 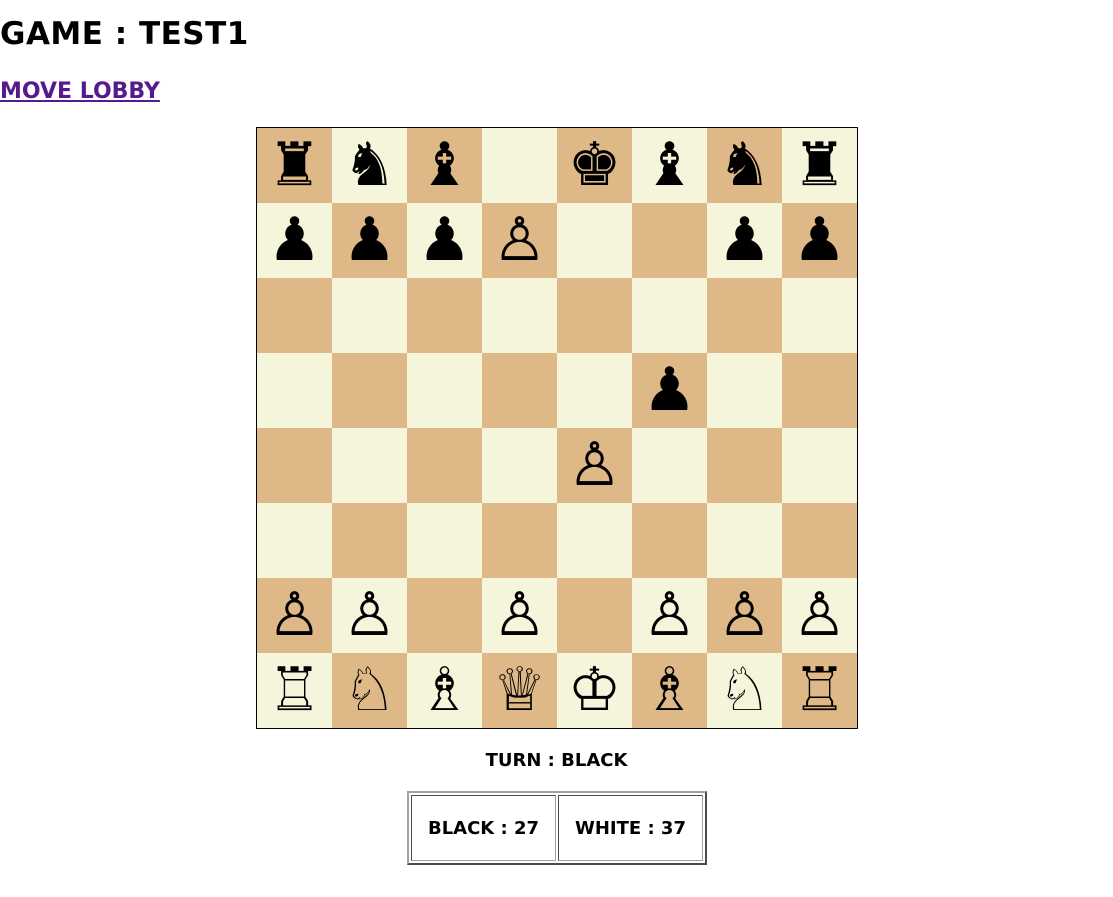 I want to click on white-queen-piece: ♕, so click(x=520, y=690).